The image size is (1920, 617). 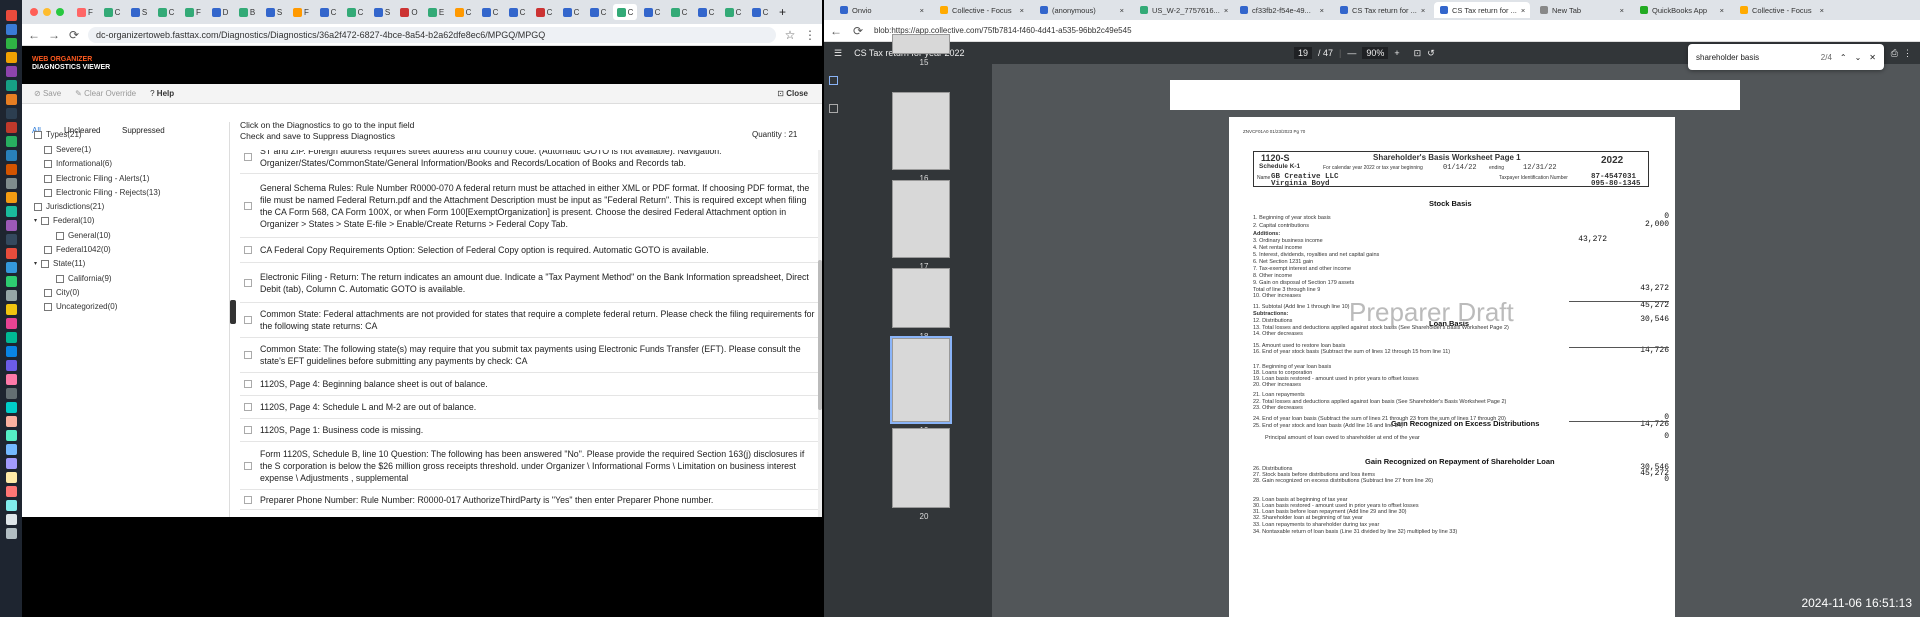 I want to click on browser-tab: Onvio ×, so click(x=882, y=10).